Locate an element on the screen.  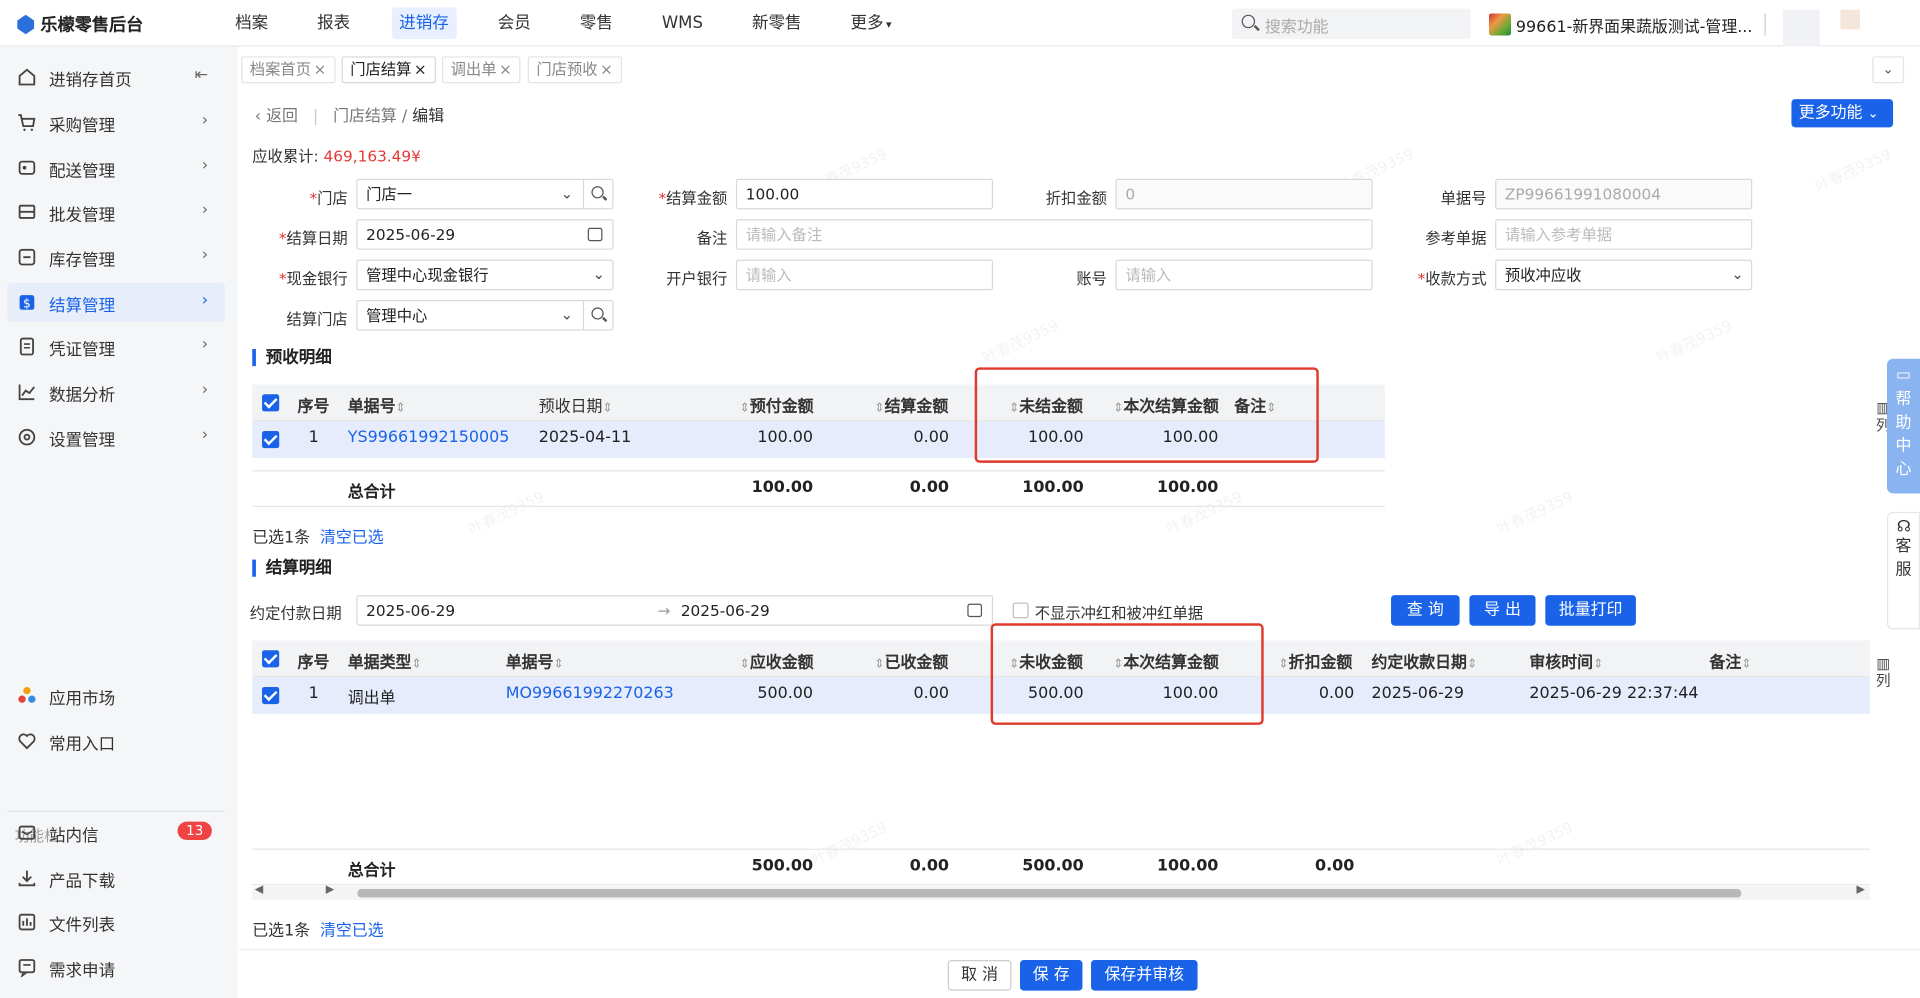
cell-due-date: 2025-06-29 is located at coordinates (1417, 693).